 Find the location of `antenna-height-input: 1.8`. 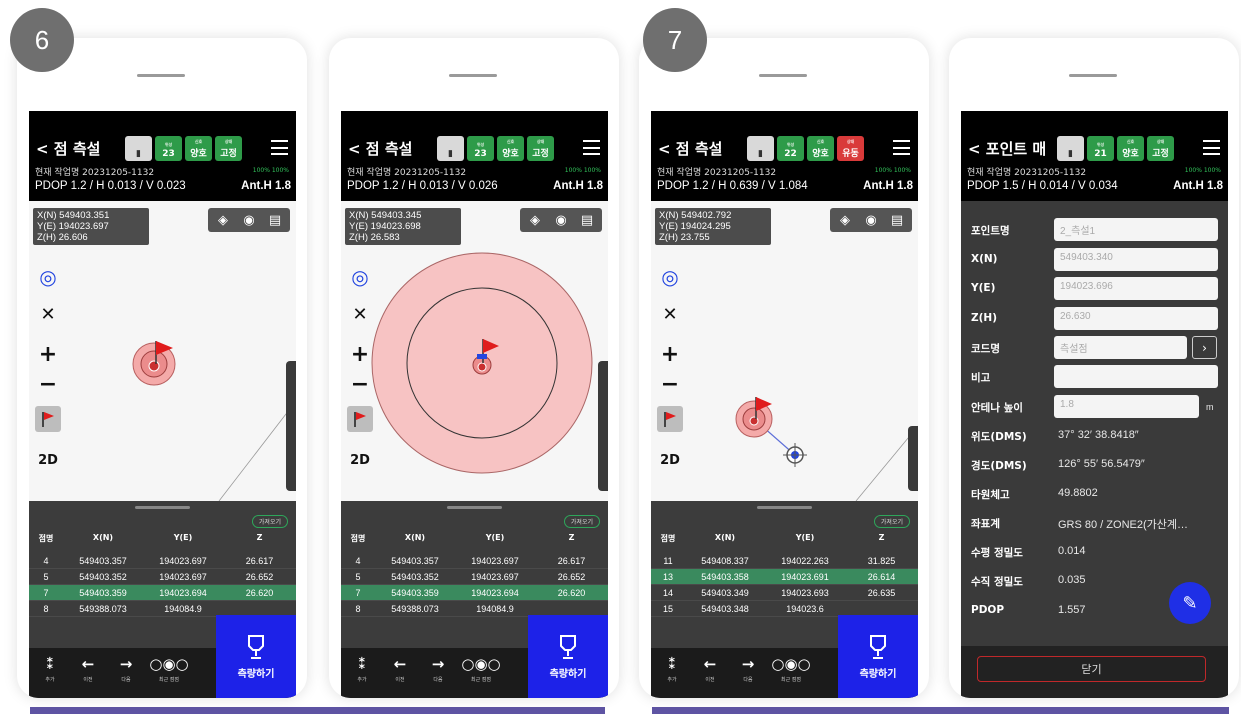

antenna-height-input: 1.8 is located at coordinates (1126, 406).